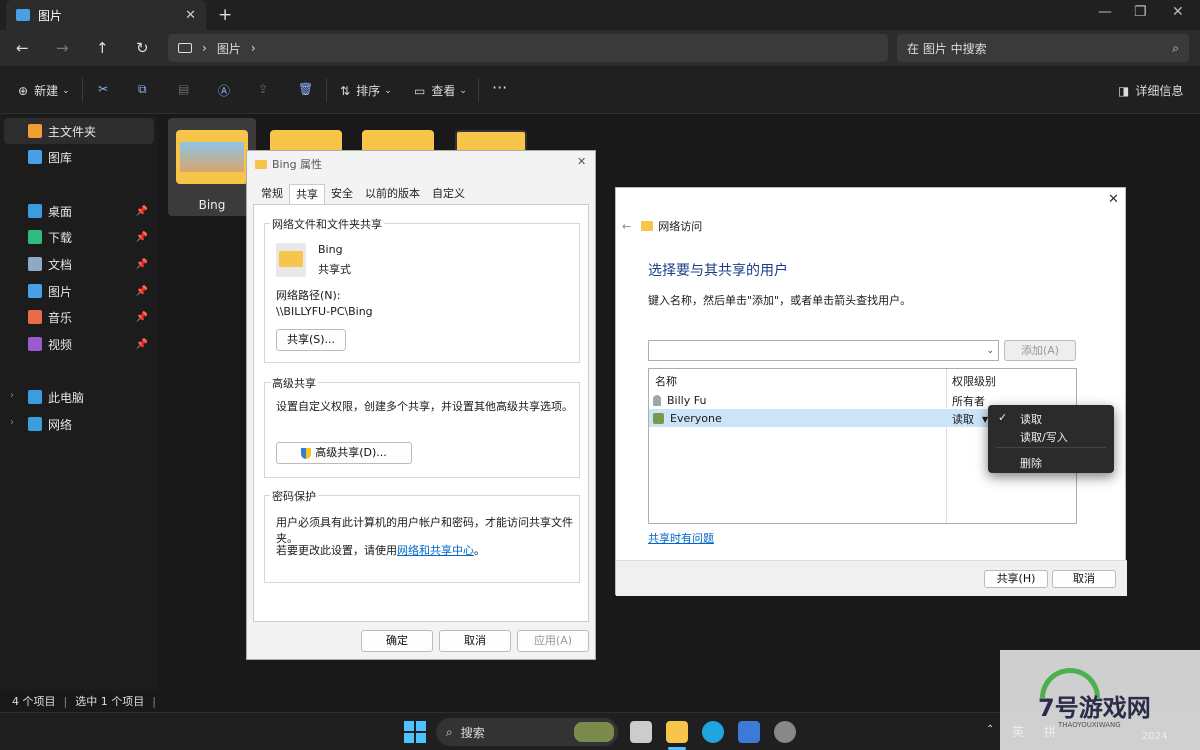 Image resolution: width=1200 pixels, height=750 pixels. What do you see at coordinates (44, 90) in the screenshot?
I see `new-button: ⊕ 新建 ⌄` at bounding box center [44, 90].